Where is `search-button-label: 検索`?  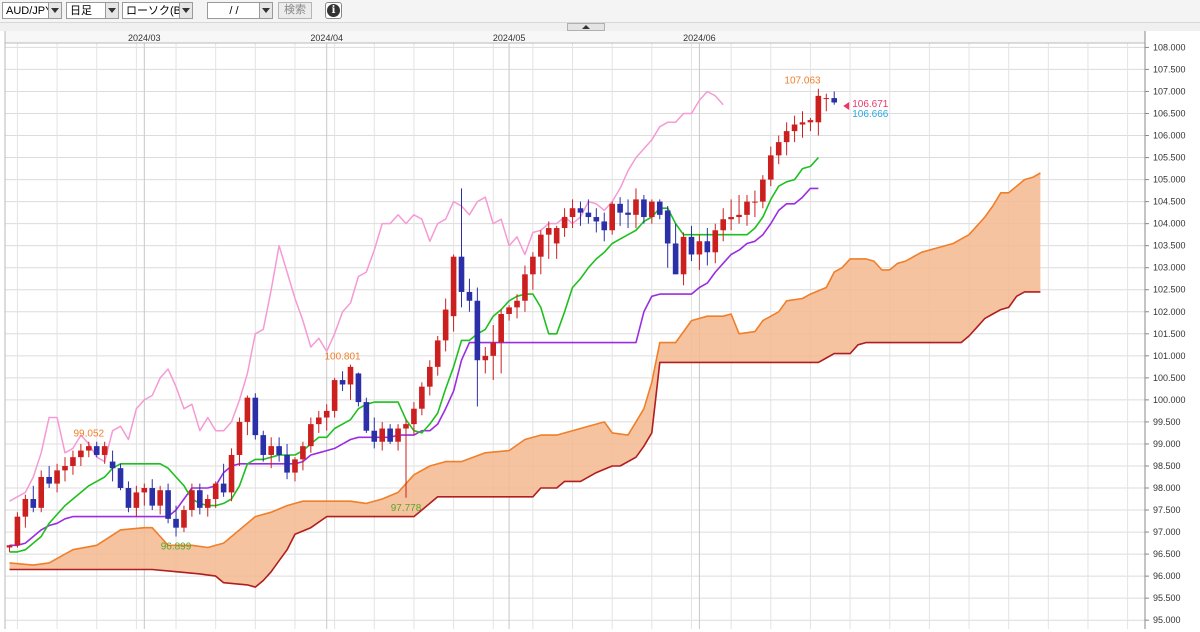
search-button-label: 検索 is located at coordinates (295, 10).